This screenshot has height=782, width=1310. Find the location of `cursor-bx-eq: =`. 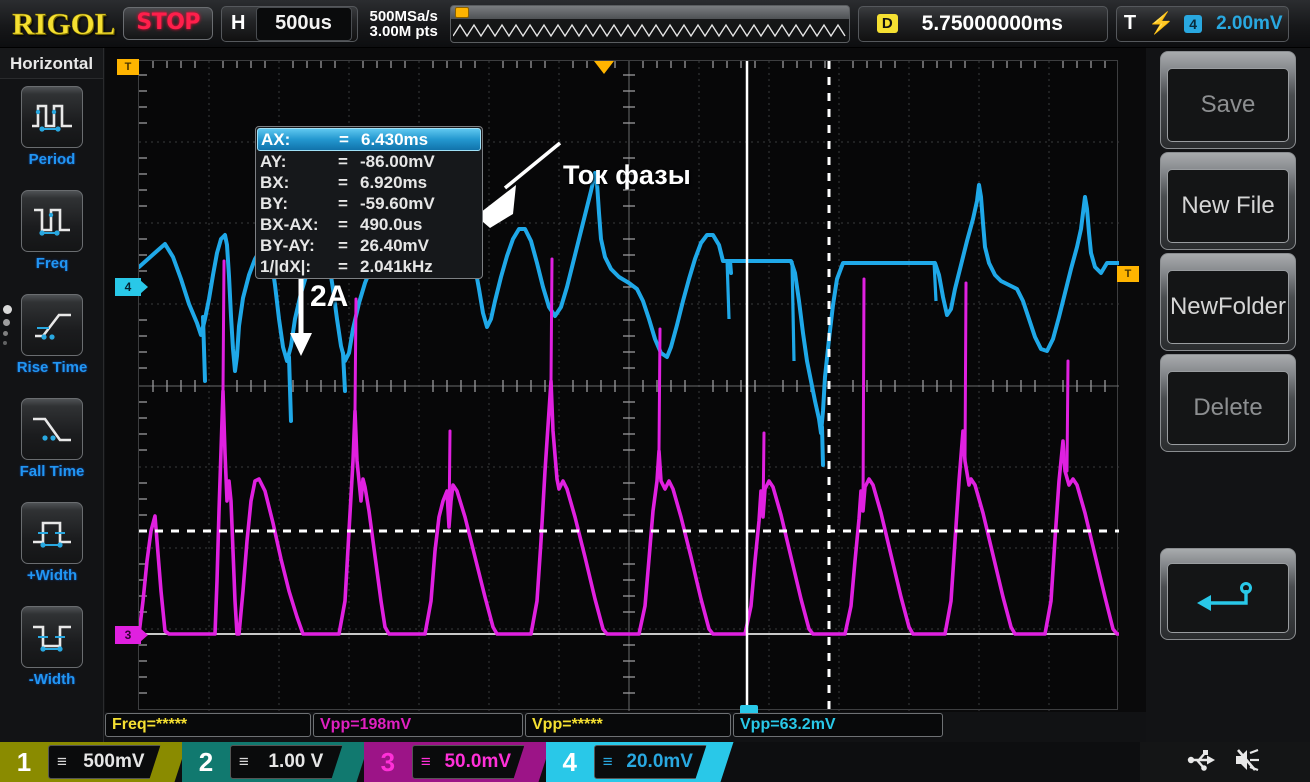

cursor-bx-eq: = is located at coordinates (343, 182).